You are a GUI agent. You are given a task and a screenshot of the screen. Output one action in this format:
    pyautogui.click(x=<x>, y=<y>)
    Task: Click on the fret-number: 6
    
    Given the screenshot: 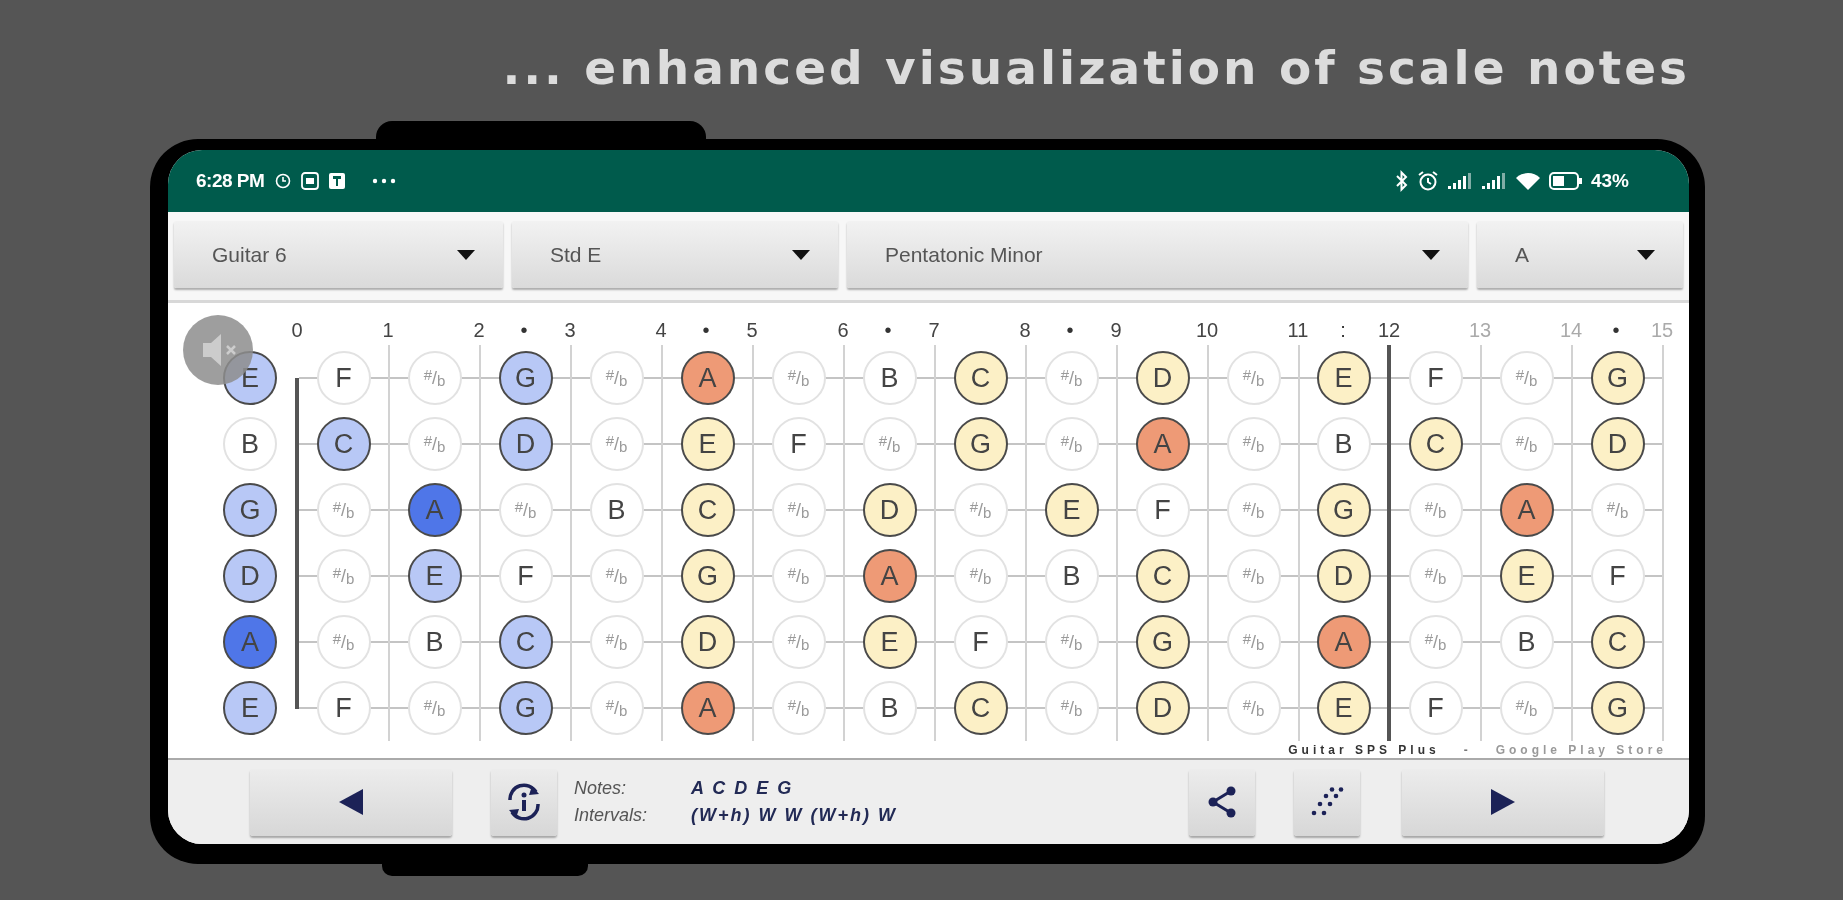 What is the action you would take?
    pyautogui.click(x=843, y=330)
    